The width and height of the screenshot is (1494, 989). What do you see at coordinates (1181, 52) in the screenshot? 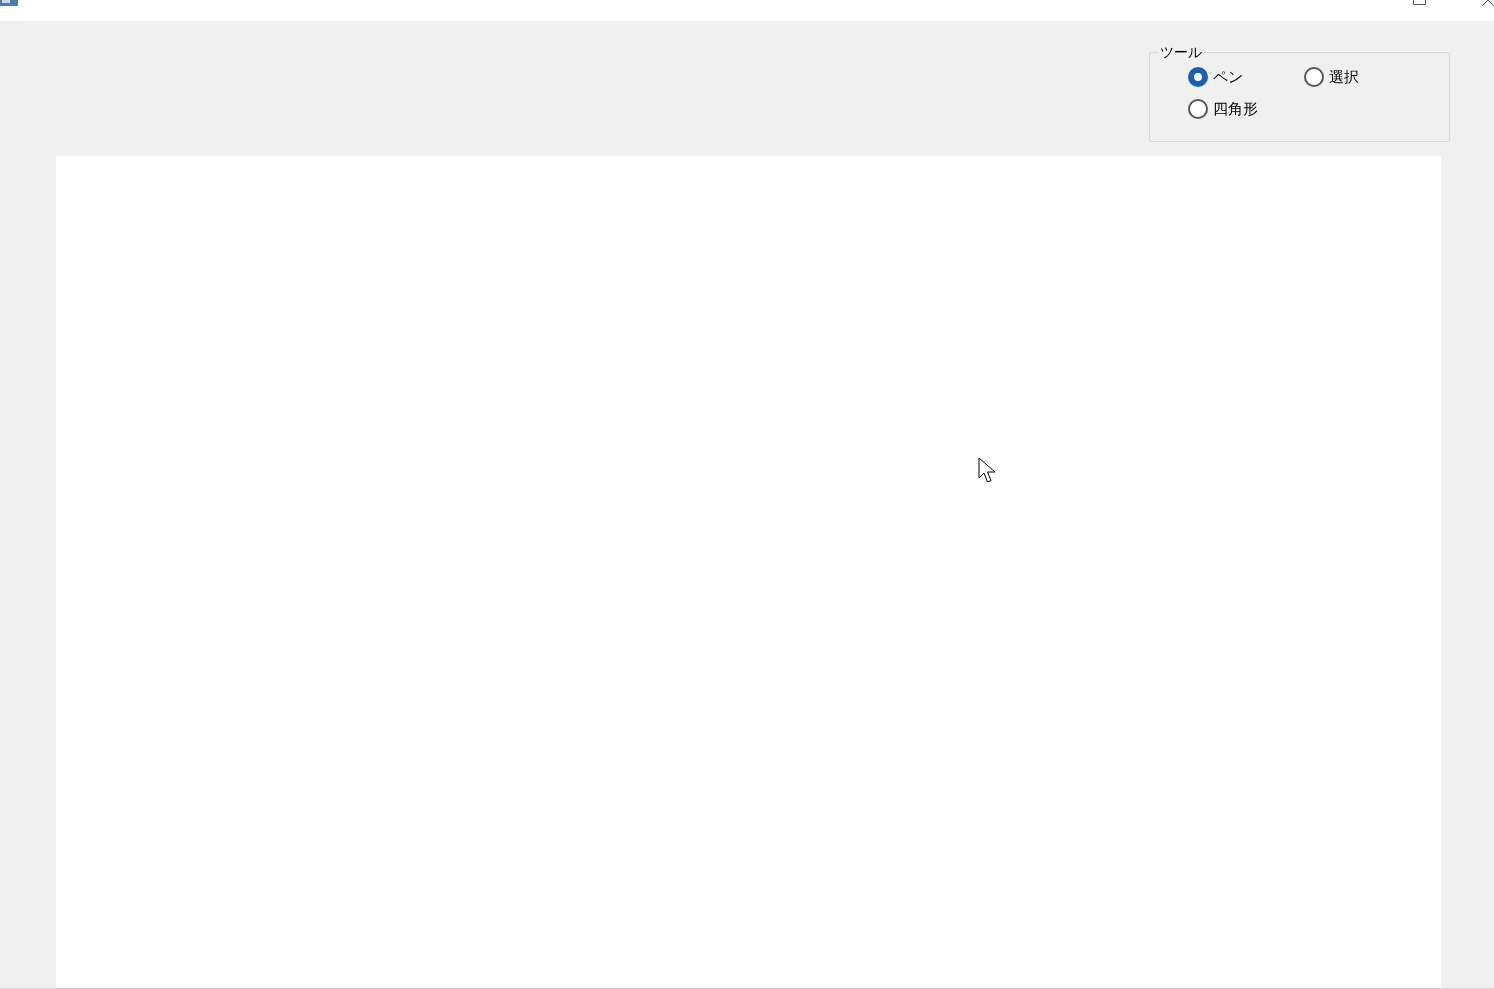
I see `group-title: ツール` at bounding box center [1181, 52].